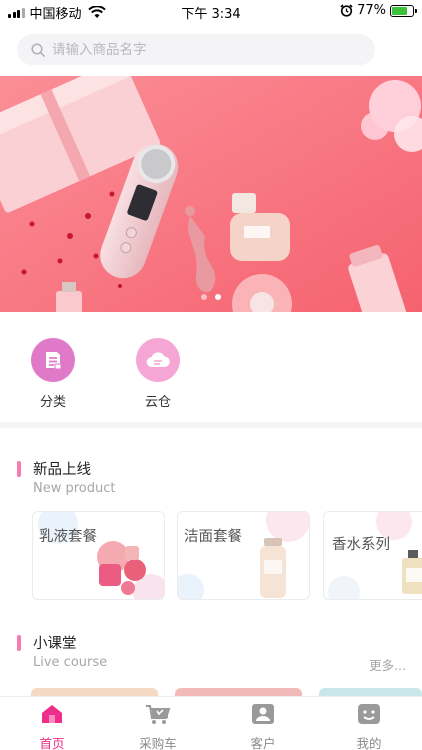 The height and width of the screenshot is (750, 422). Describe the element at coordinates (263, 726) in the screenshot. I see `tab-customer: 客户` at that location.